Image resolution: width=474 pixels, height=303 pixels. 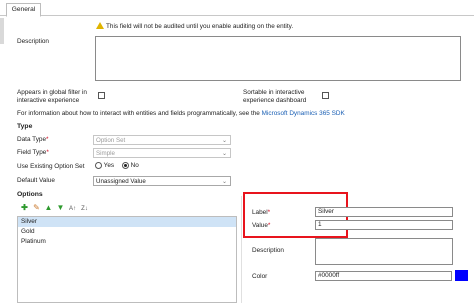 What do you see at coordinates (111, 140) in the screenshot?
I see `data-type-value: Option Set` at bounding box center [111, 140].